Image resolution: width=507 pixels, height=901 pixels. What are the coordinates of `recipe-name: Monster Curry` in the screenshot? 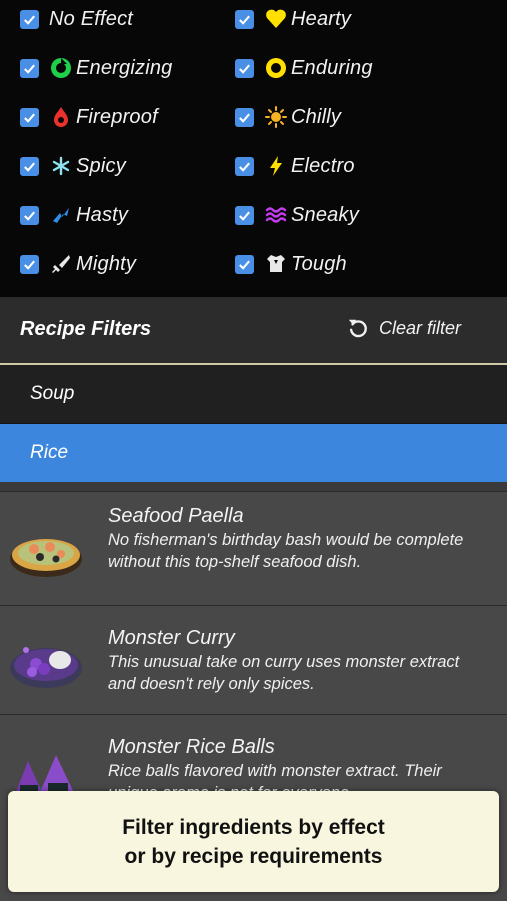 It's located at (171, 638).